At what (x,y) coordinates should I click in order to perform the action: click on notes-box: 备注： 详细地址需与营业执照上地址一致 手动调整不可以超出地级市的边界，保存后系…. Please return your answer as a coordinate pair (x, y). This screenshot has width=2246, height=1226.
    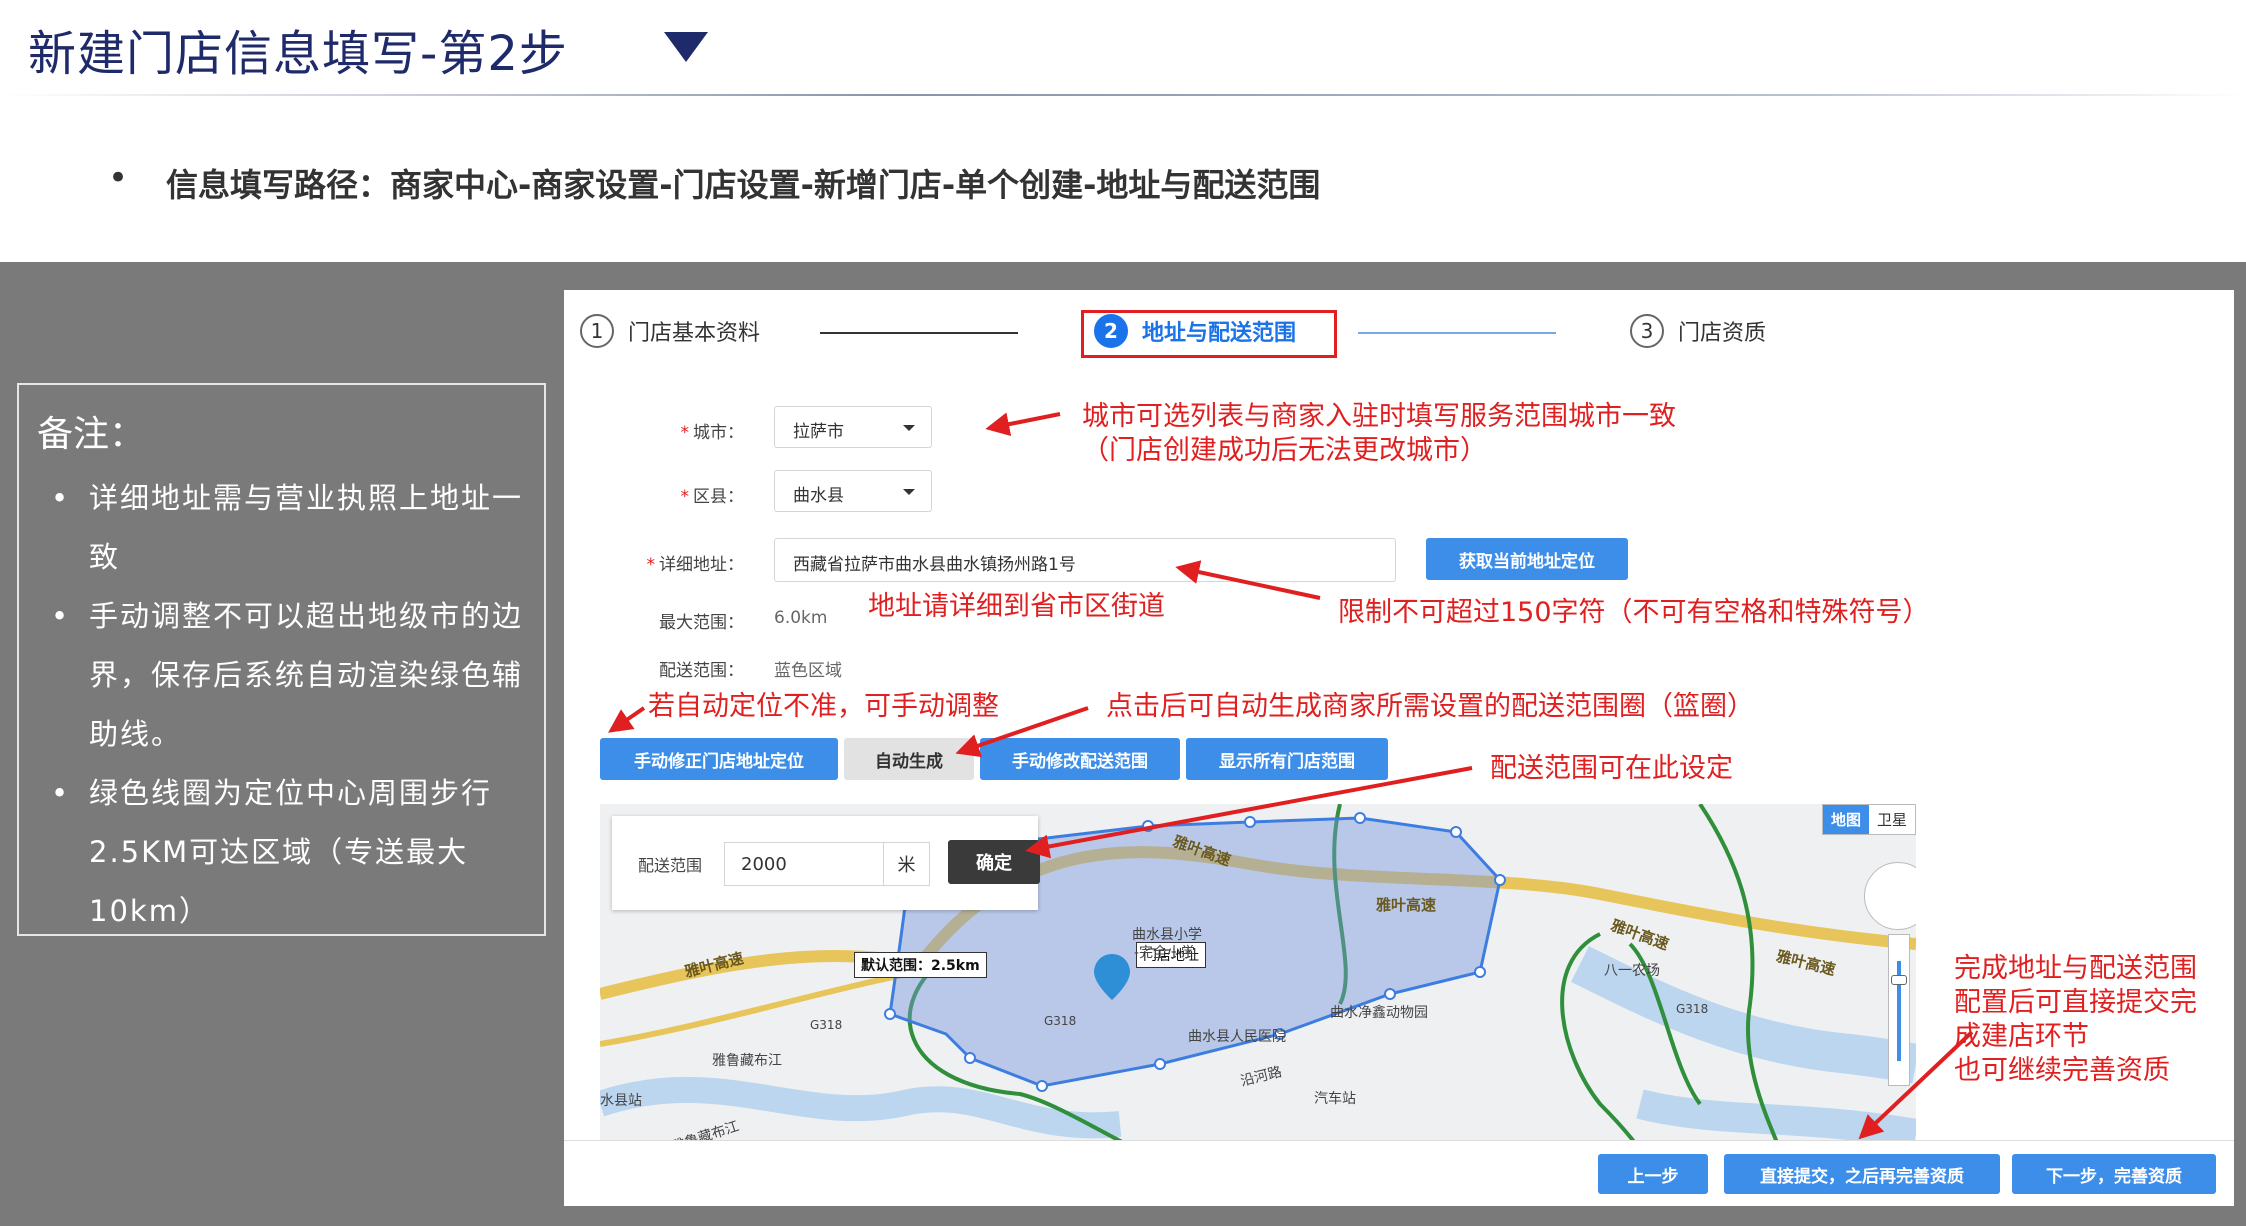
    Looking at the image, I should click on (281, 659).